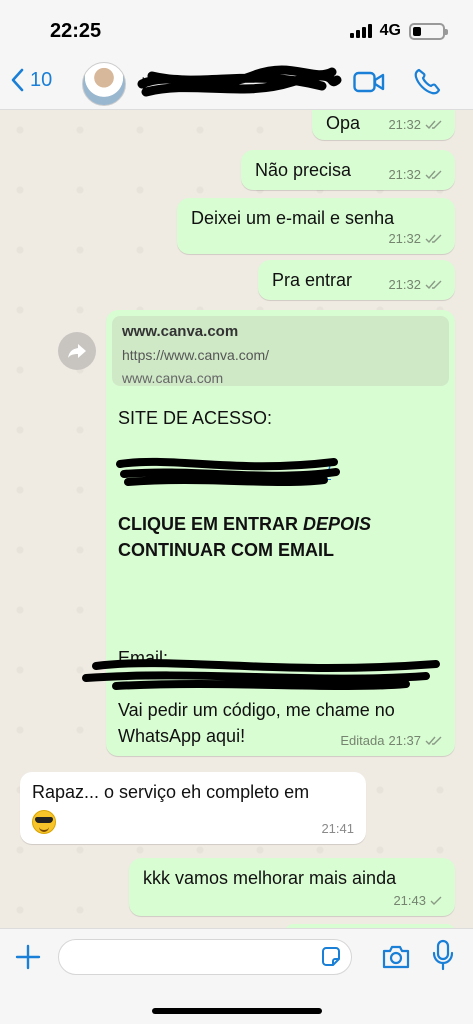 This screenshot has width=473, height=1024. I want to click on message-text: Pra entrar, so click(312, 280).